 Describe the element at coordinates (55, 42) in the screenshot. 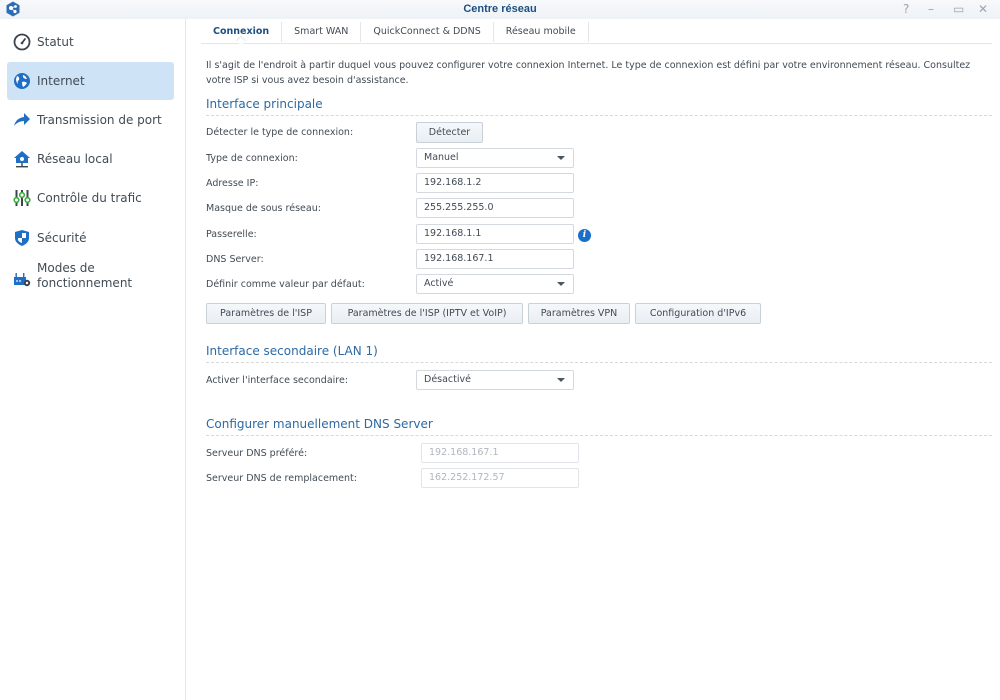

I see `sidebar-item-label: Statut` at that location.